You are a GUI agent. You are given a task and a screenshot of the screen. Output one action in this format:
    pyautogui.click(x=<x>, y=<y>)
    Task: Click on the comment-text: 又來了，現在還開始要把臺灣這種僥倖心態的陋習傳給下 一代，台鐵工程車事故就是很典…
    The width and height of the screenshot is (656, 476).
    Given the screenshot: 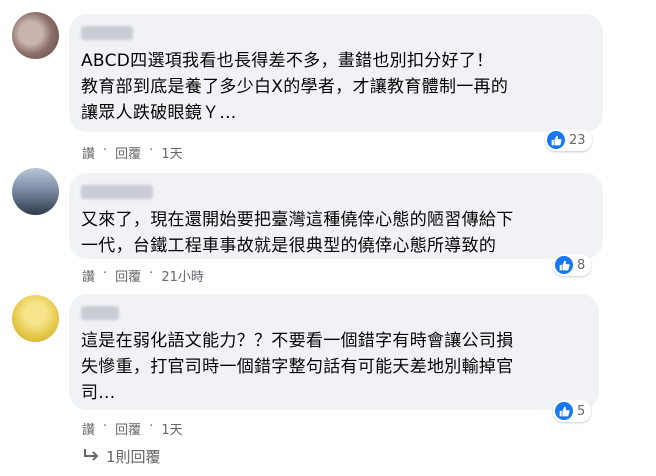 What is the action you would take?
    pyautogui.click(x=337, y=233)
    